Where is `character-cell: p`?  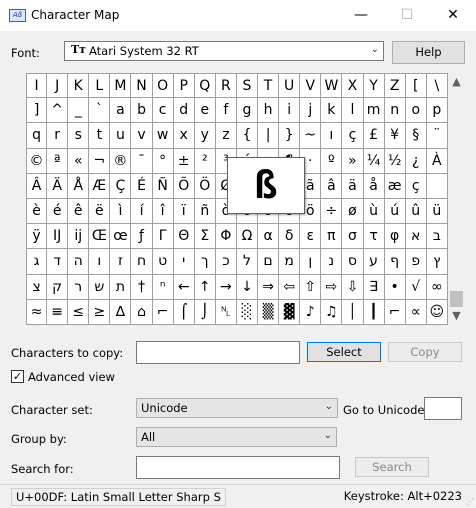 character-cell: p is located at coordinates (437, 111).